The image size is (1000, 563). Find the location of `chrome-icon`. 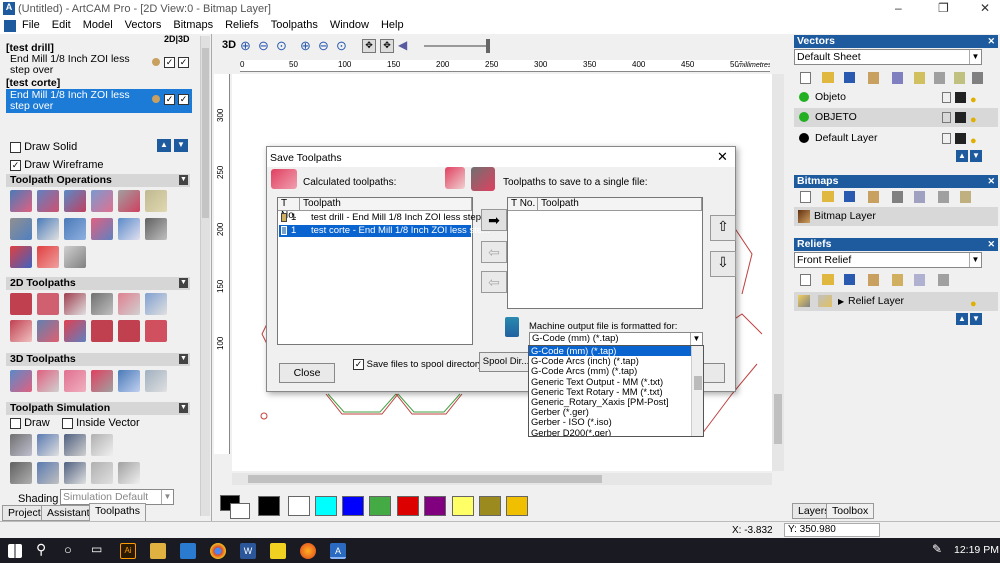

chrome-icon is located at coordinates (218, 551).